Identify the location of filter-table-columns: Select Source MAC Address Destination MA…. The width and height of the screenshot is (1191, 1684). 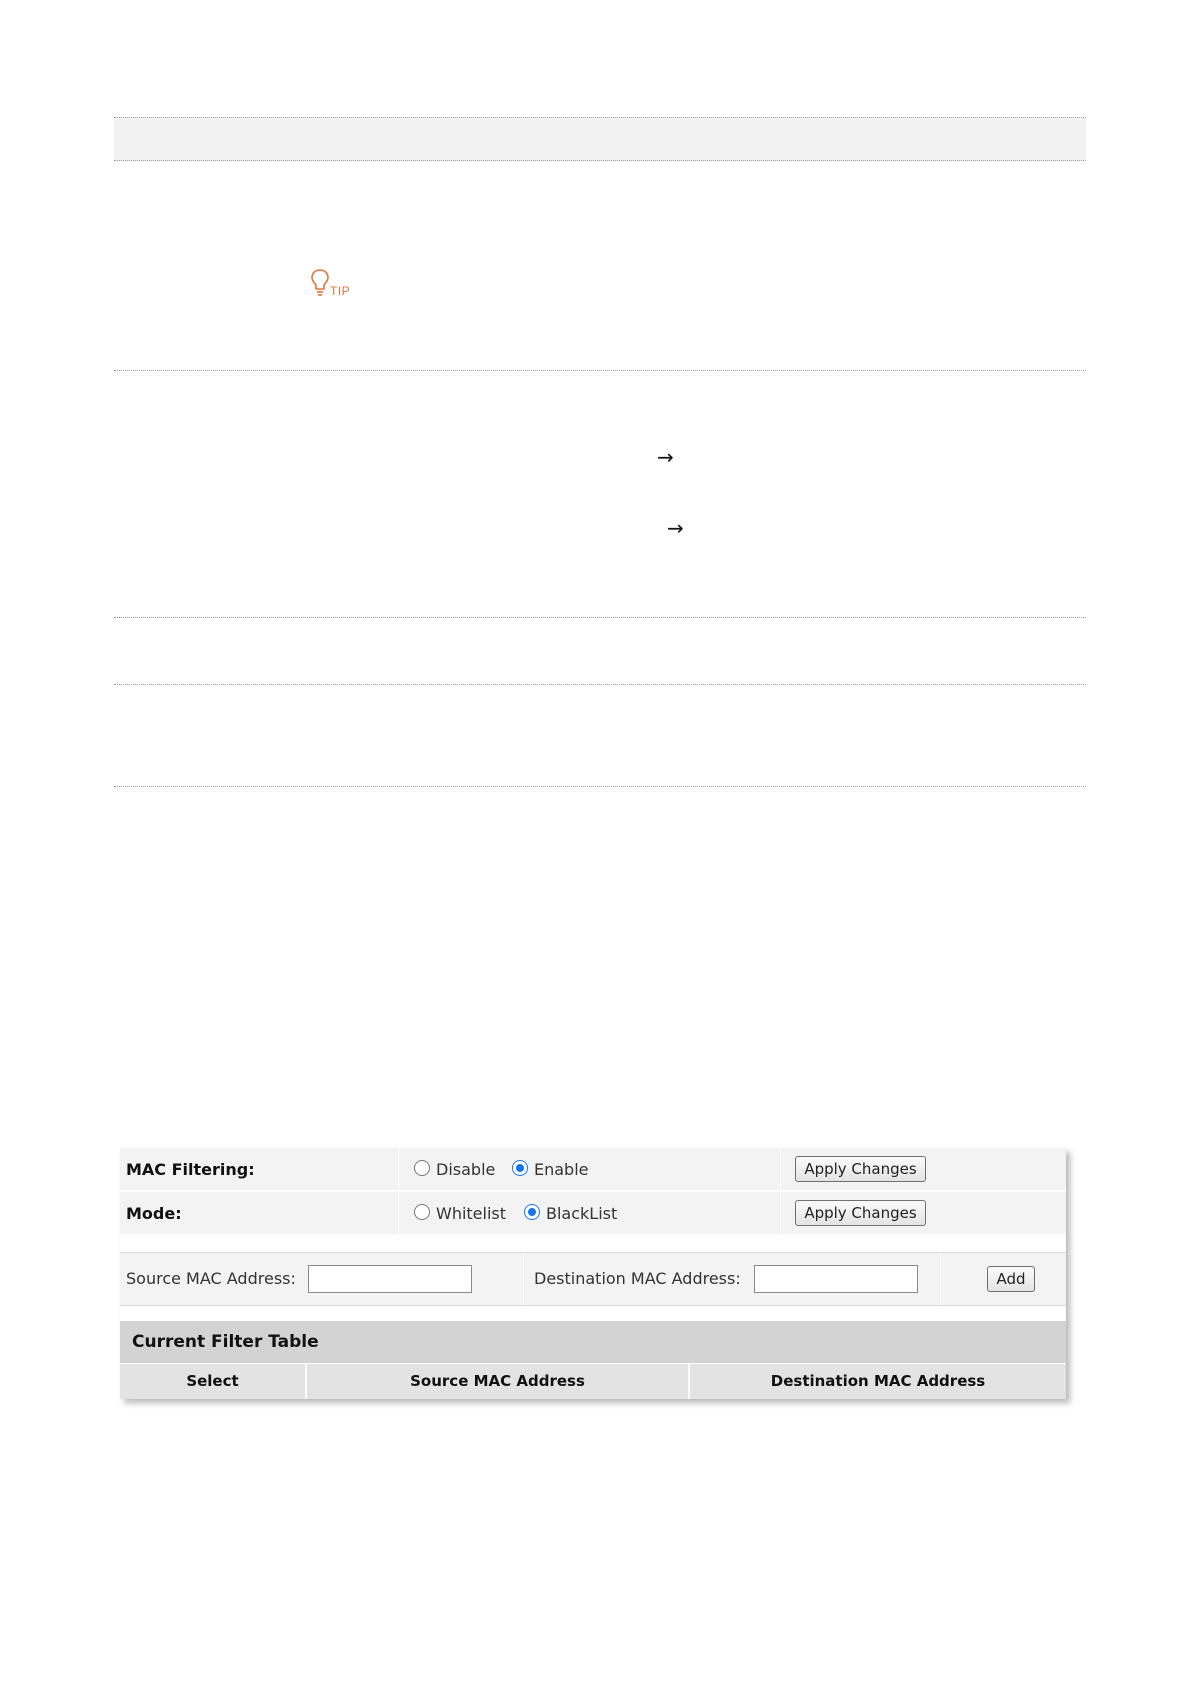
(593, 1381).